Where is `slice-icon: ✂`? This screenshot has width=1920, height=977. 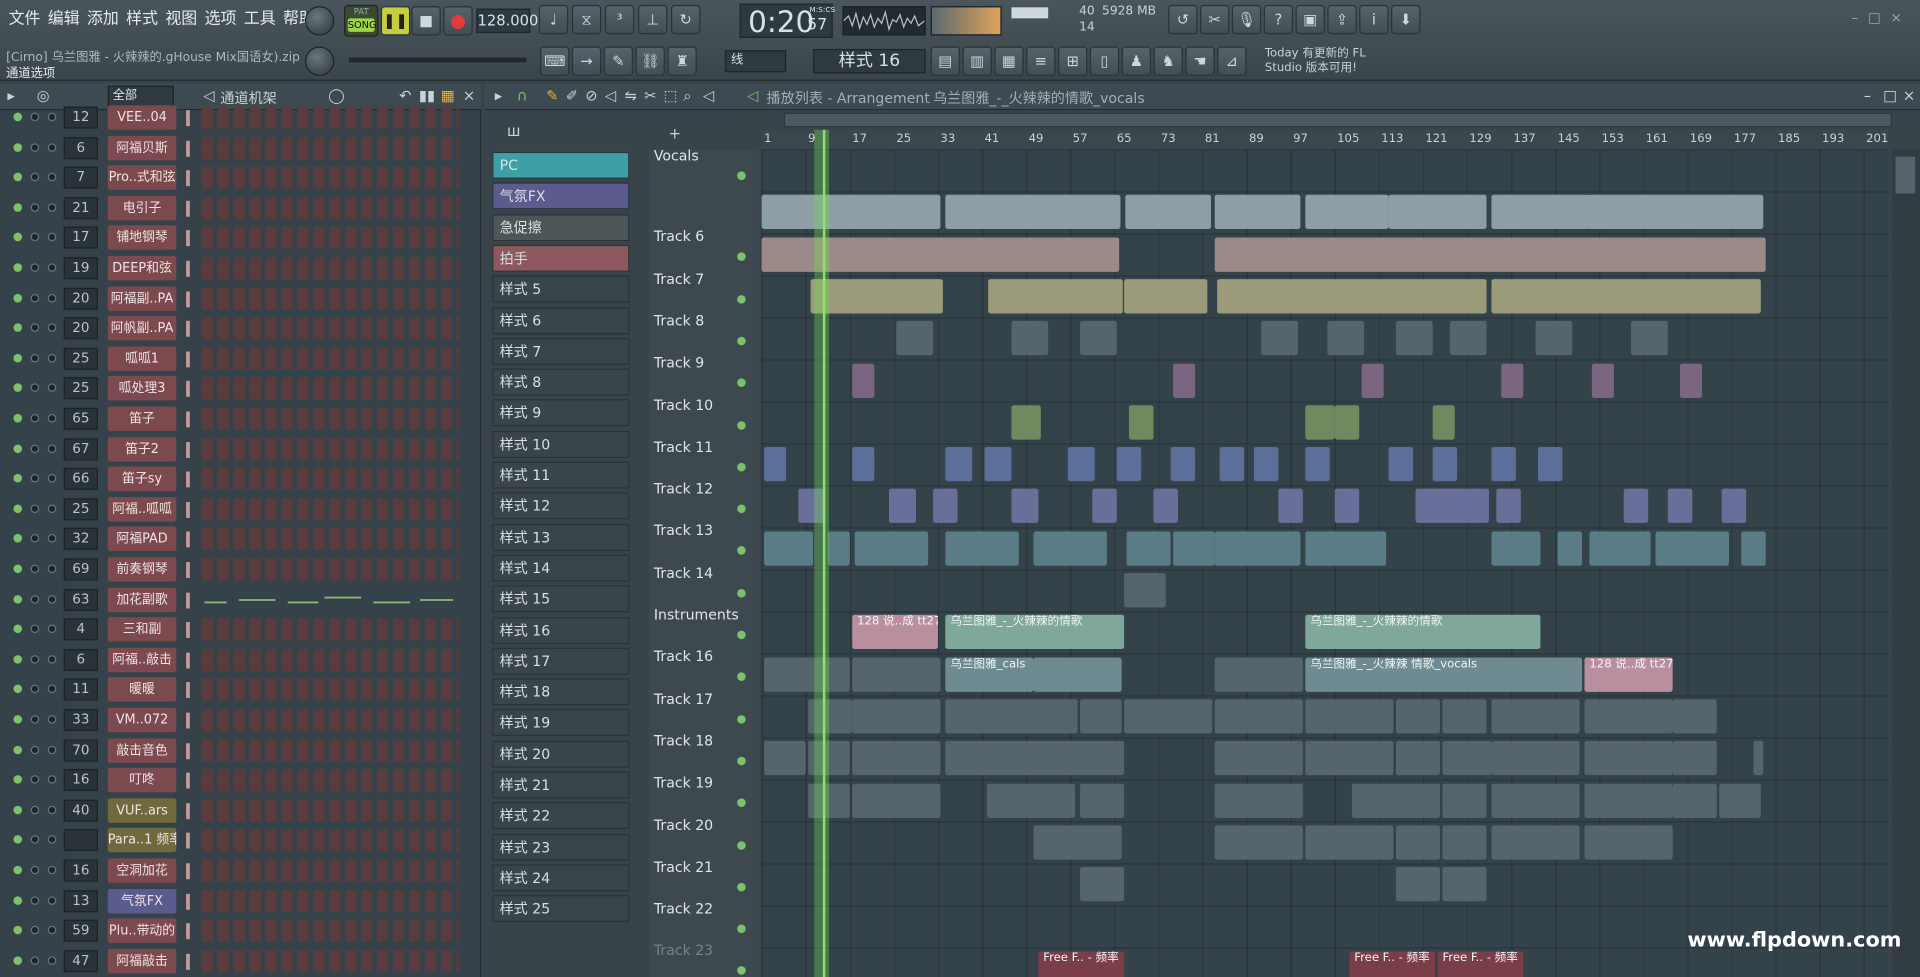
slice-icon: ✂ is located at coordinates (650, 95).